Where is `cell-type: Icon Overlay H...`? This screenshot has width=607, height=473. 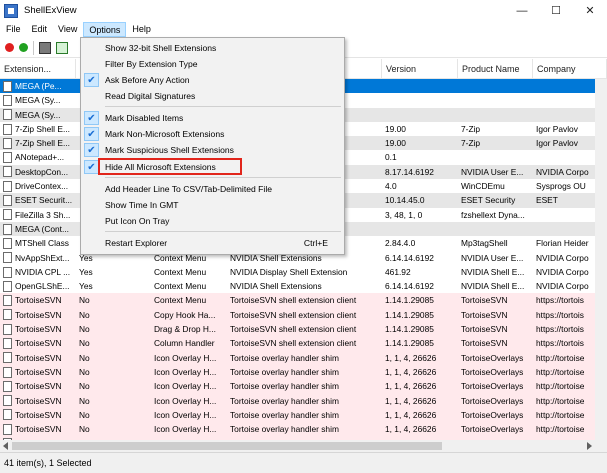
cell-type: Icon Overlay H... is located at coordinates (185, 429).